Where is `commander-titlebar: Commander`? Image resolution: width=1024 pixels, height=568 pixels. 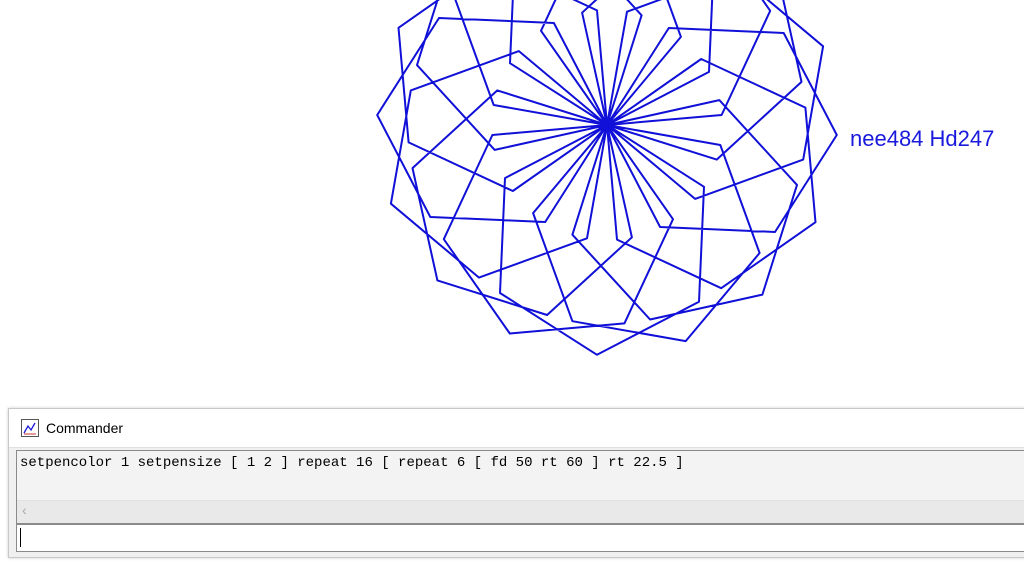 commander-titlebar: Commander is located at coordinates (516, 428).